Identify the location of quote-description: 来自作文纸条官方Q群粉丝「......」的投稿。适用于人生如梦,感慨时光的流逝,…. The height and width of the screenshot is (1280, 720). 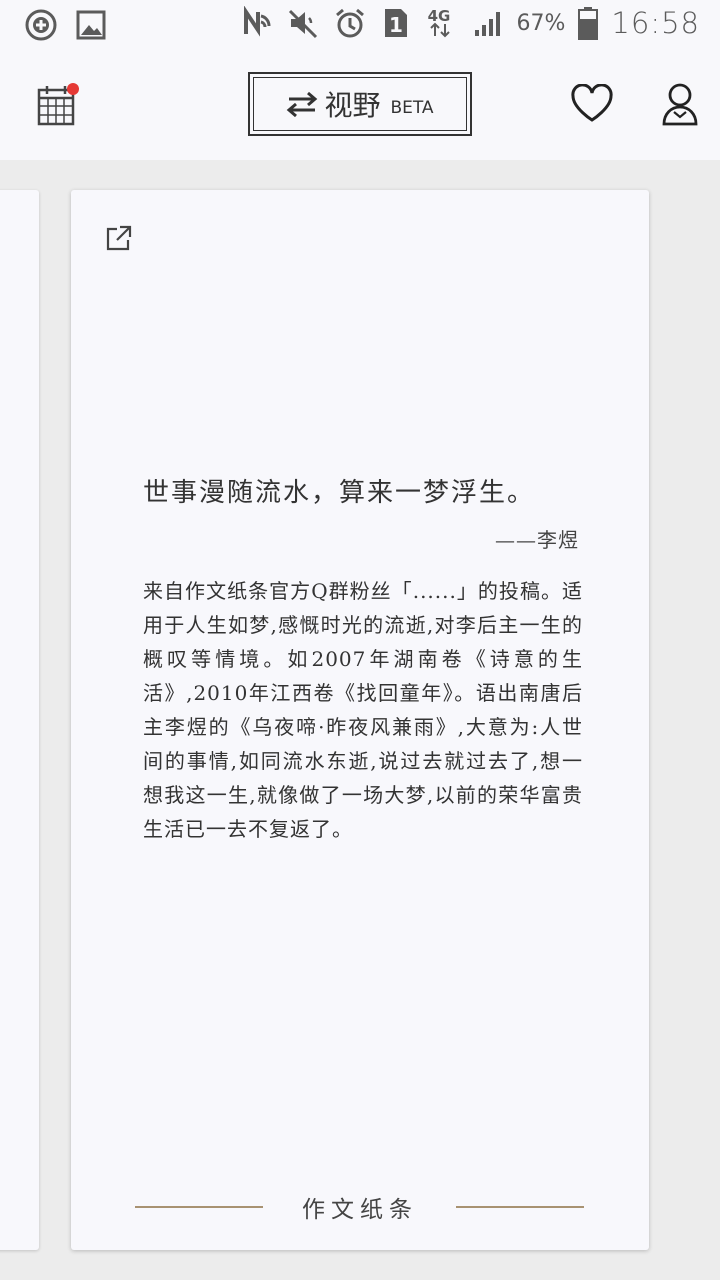
(363, 710).